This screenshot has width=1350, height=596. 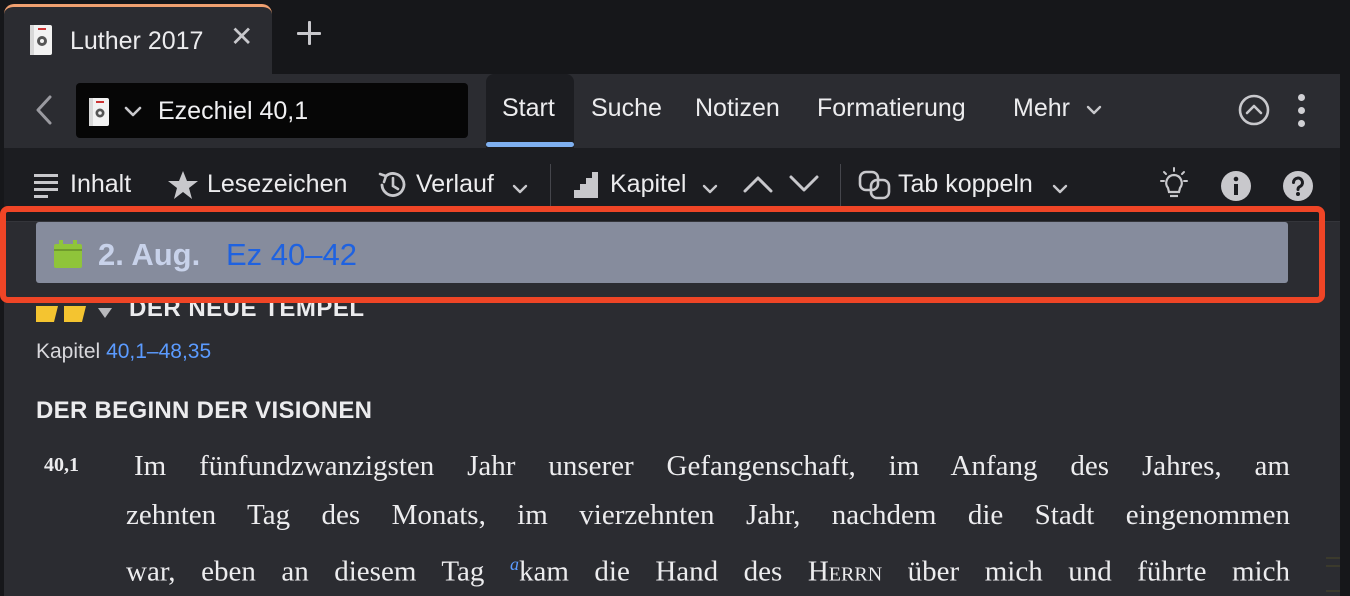 What do you see at coordinates (758, 186) in the screenshot?
I see `chevron-up-icon` at bounding box center [758, 186].